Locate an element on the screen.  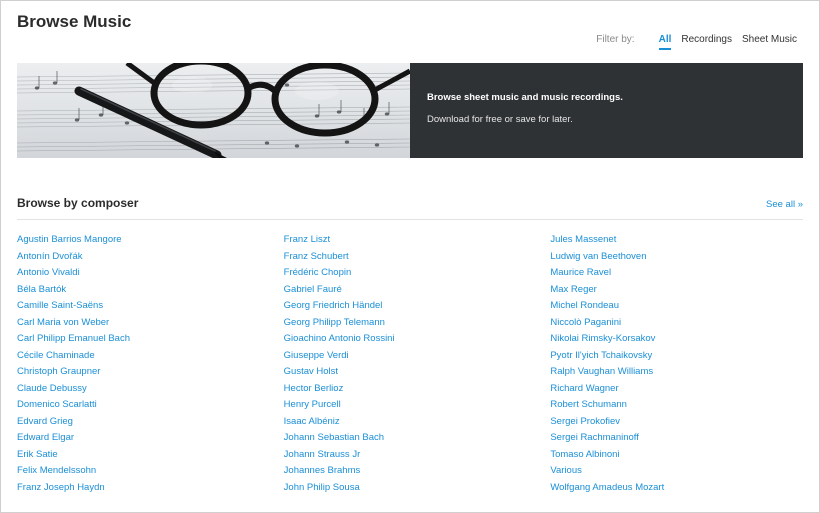
hero-image is located at coordinates (213, 110).